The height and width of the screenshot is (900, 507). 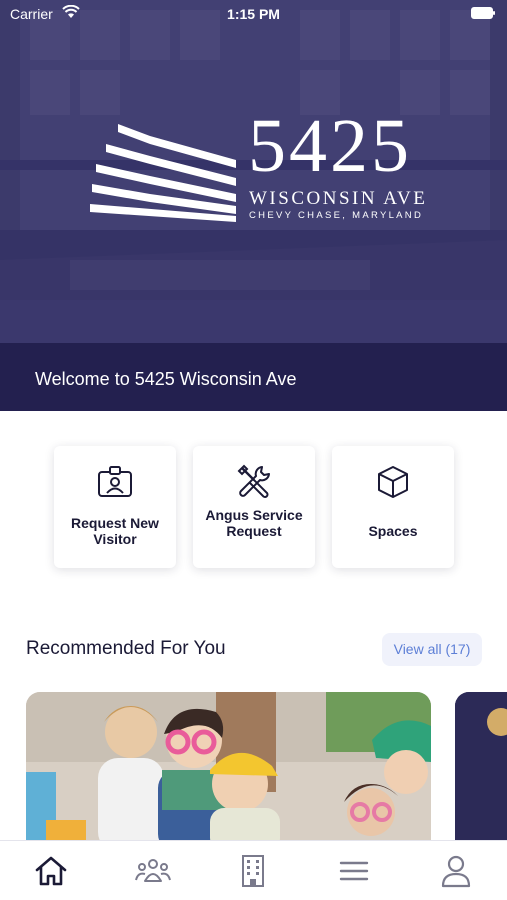 What do you see at coordinates (115, 531) in the screenshot?
I see `request-new-visitor-label: Request New Visitor` at bounding box center [115, 531].